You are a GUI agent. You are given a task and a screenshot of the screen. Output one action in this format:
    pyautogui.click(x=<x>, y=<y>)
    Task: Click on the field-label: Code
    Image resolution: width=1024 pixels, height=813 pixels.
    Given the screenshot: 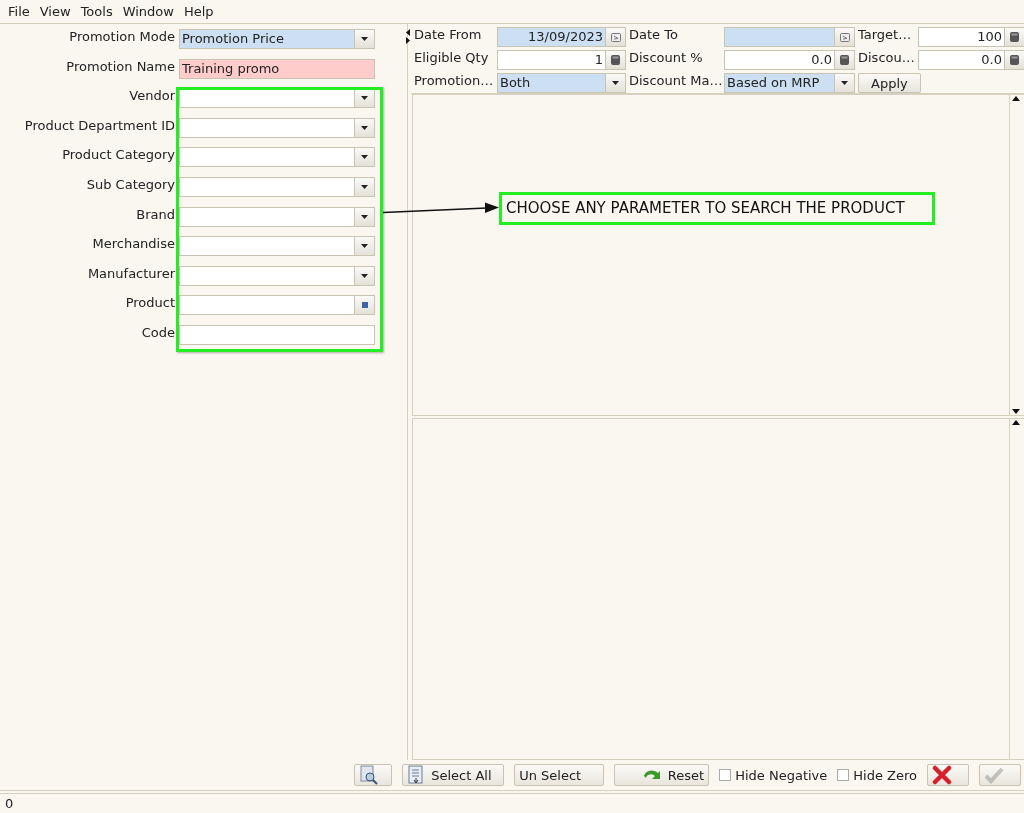 What is the action you would take?
    pyautogui.click(x=158, y=333)
    